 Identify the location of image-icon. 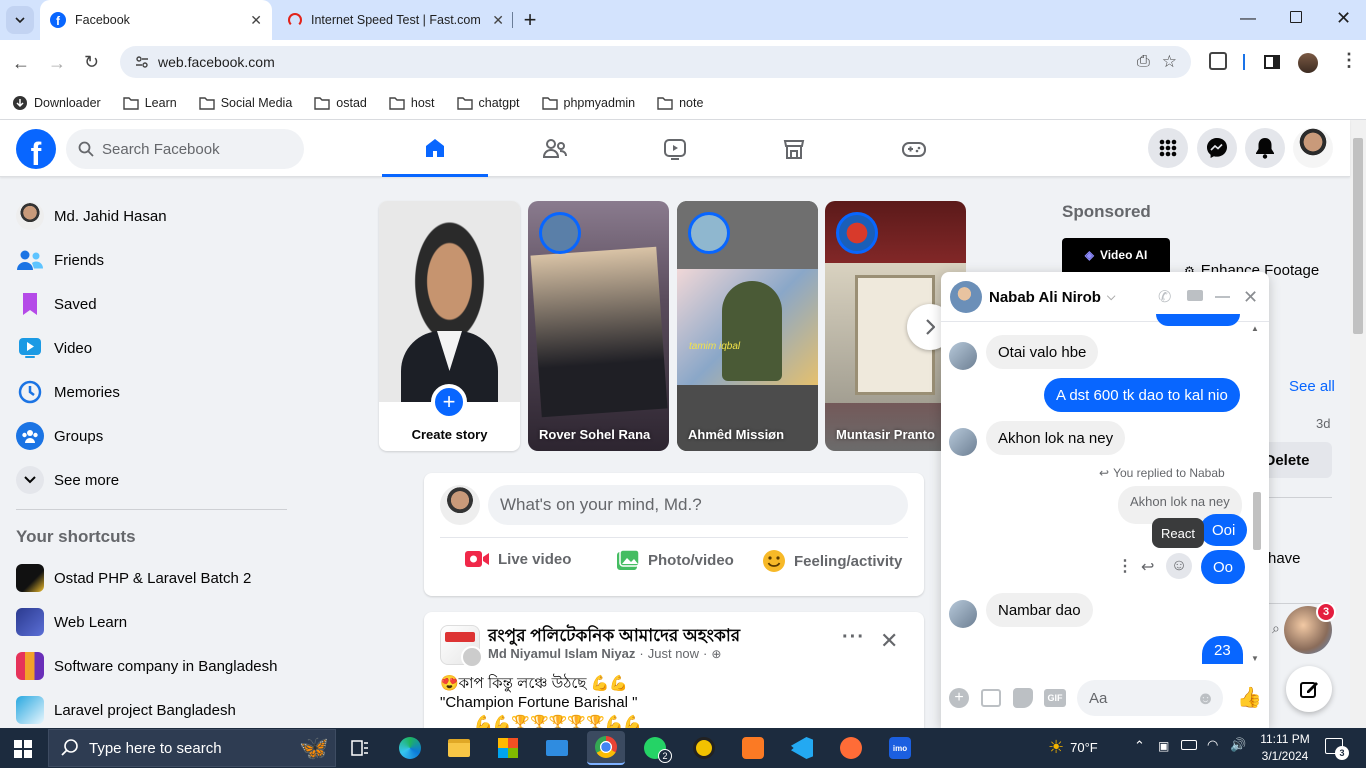
(991, 698).